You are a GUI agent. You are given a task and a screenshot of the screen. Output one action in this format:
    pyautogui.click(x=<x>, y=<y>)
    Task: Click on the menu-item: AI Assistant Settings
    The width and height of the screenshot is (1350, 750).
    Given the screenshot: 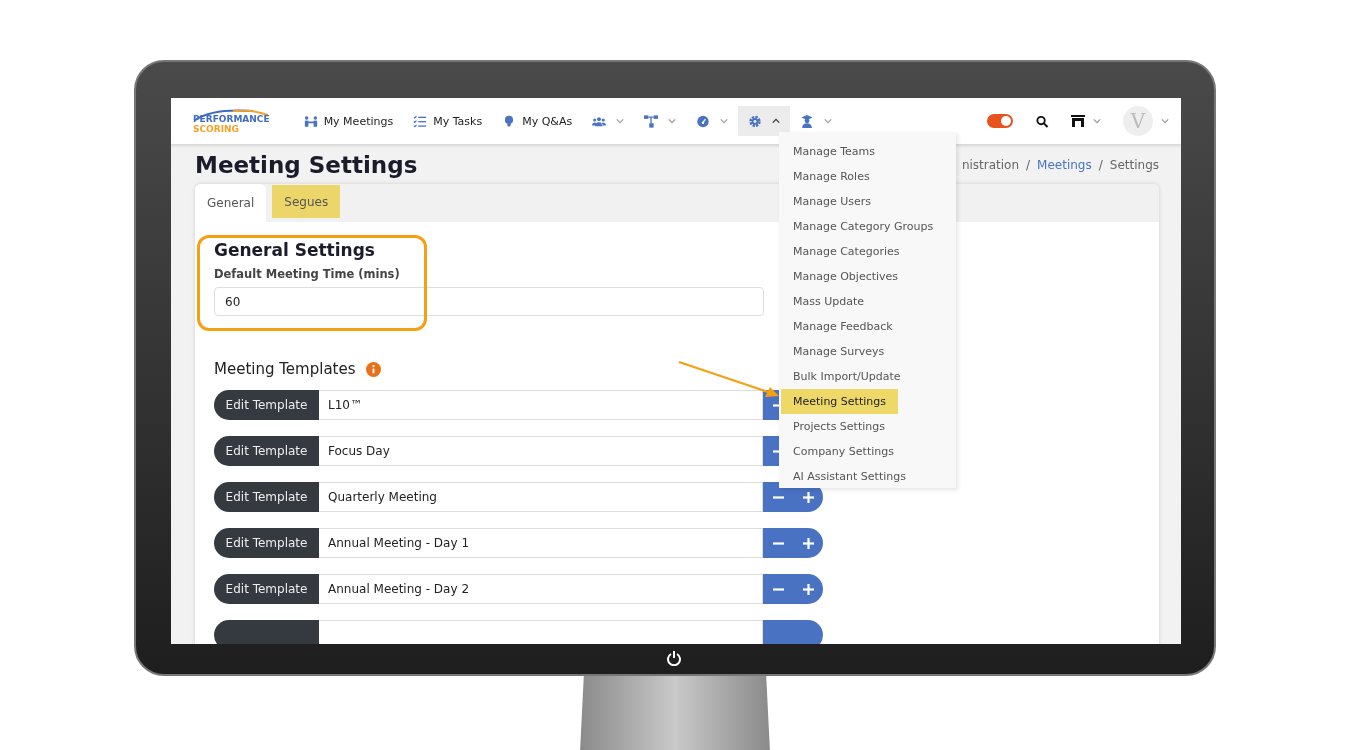 What is the action you would take?
    pyautogui.click(x=849, y=476)
    